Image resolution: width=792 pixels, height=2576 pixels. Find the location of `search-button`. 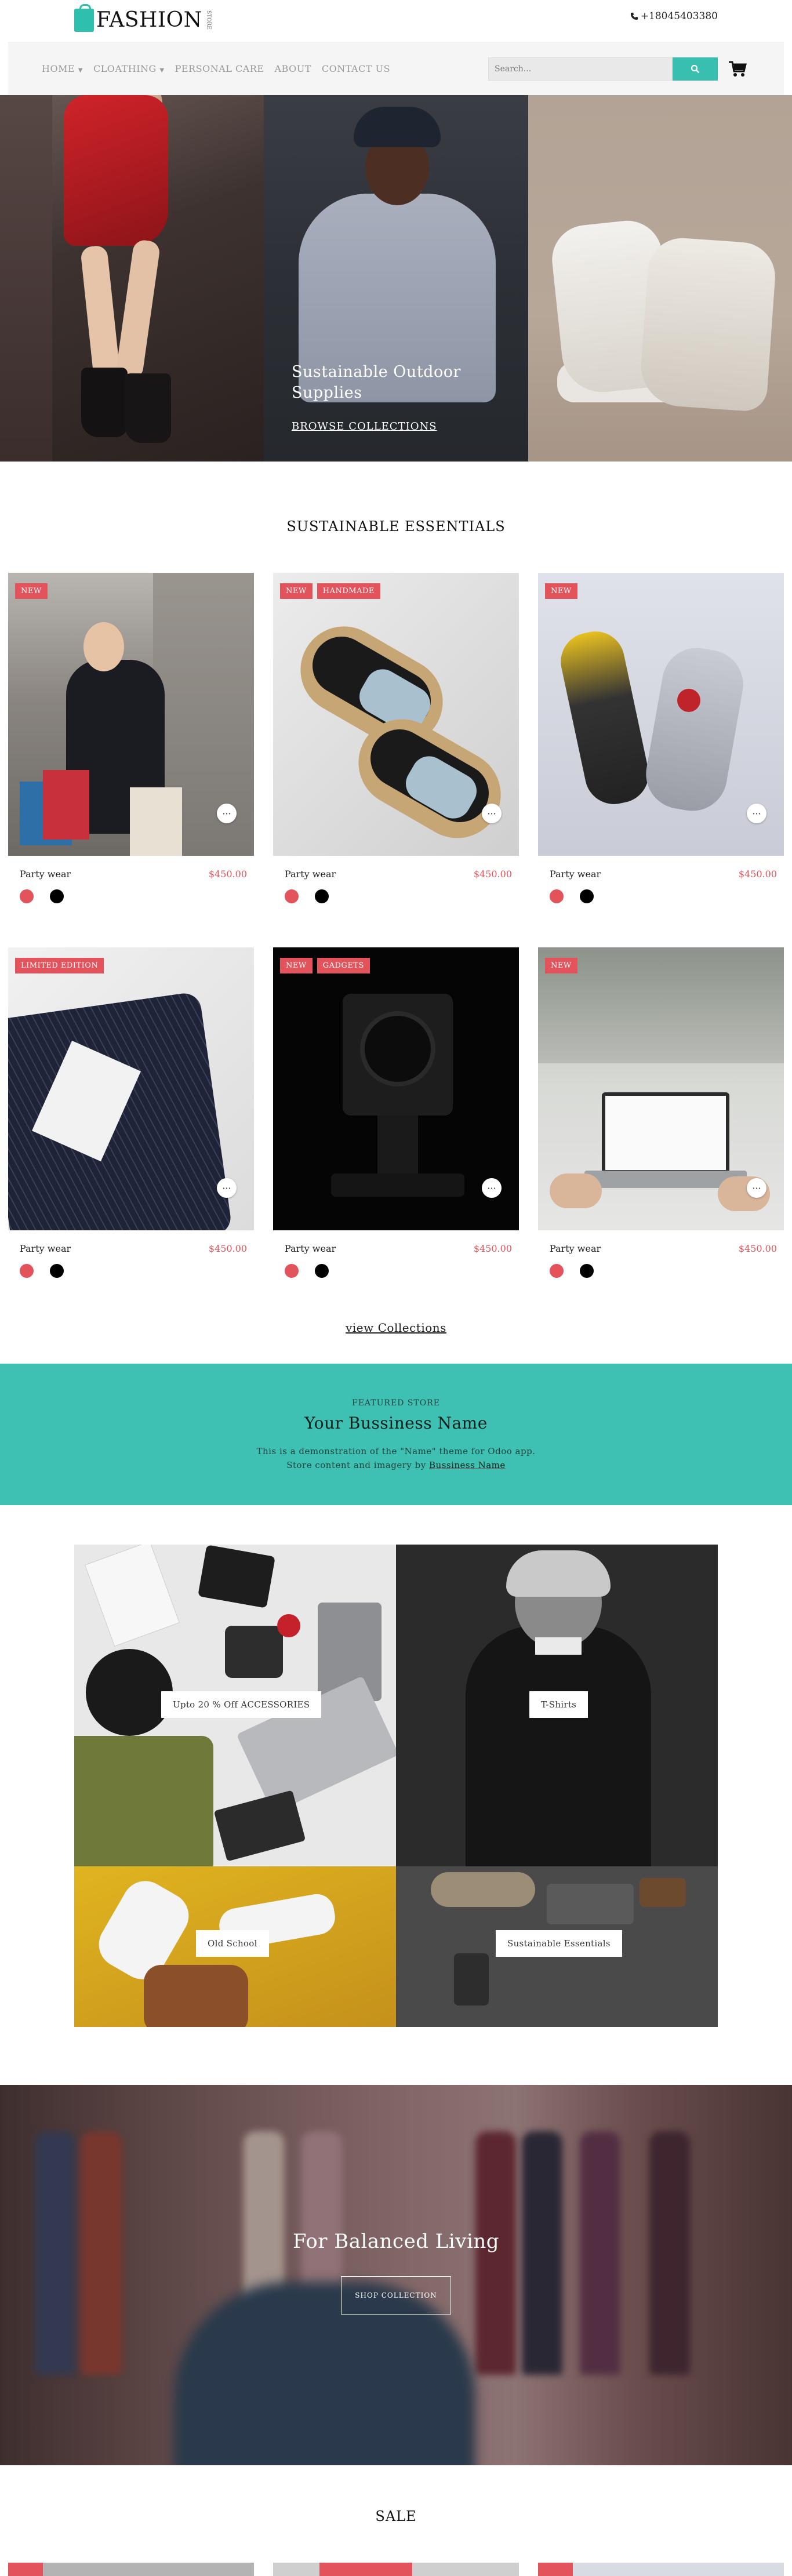

search-button is located at coordinates (695, 69).